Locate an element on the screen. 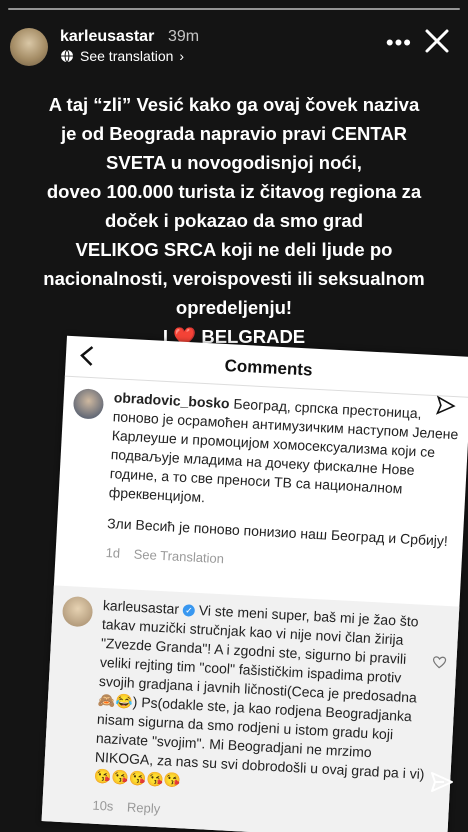 The height and width of the screenshot is (832, 468). caption-line: je od Beograda napravio pravi CENTAR is located at coordinates (234, 133).